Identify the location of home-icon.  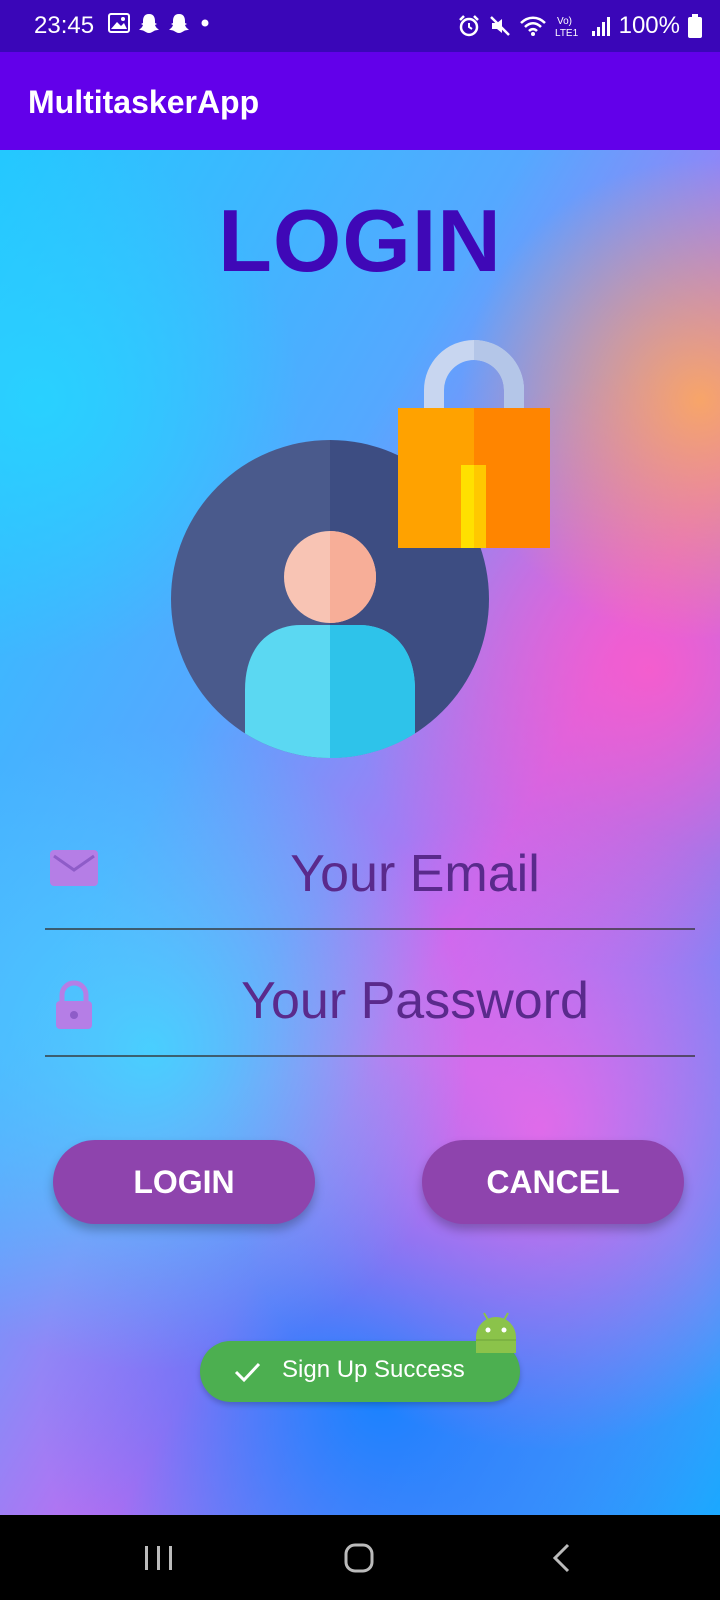
(359, 1558).